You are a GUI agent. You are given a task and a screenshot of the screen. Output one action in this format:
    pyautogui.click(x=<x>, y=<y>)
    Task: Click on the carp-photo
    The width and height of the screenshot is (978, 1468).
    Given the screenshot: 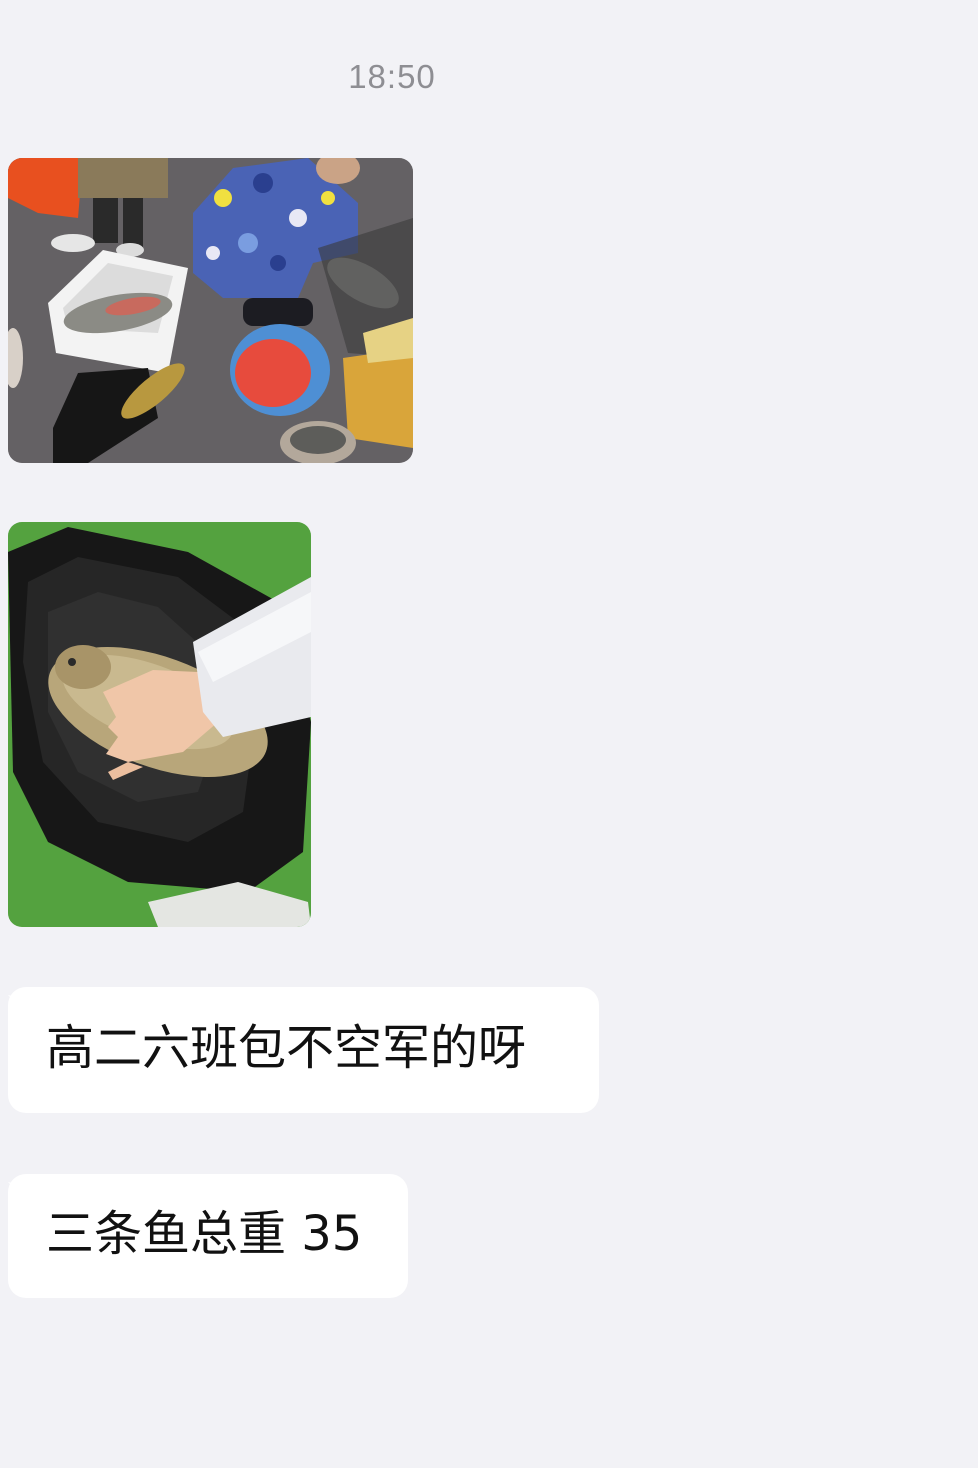 What is the action you would take?
    pyautogui.click(x=159, y=724)
    